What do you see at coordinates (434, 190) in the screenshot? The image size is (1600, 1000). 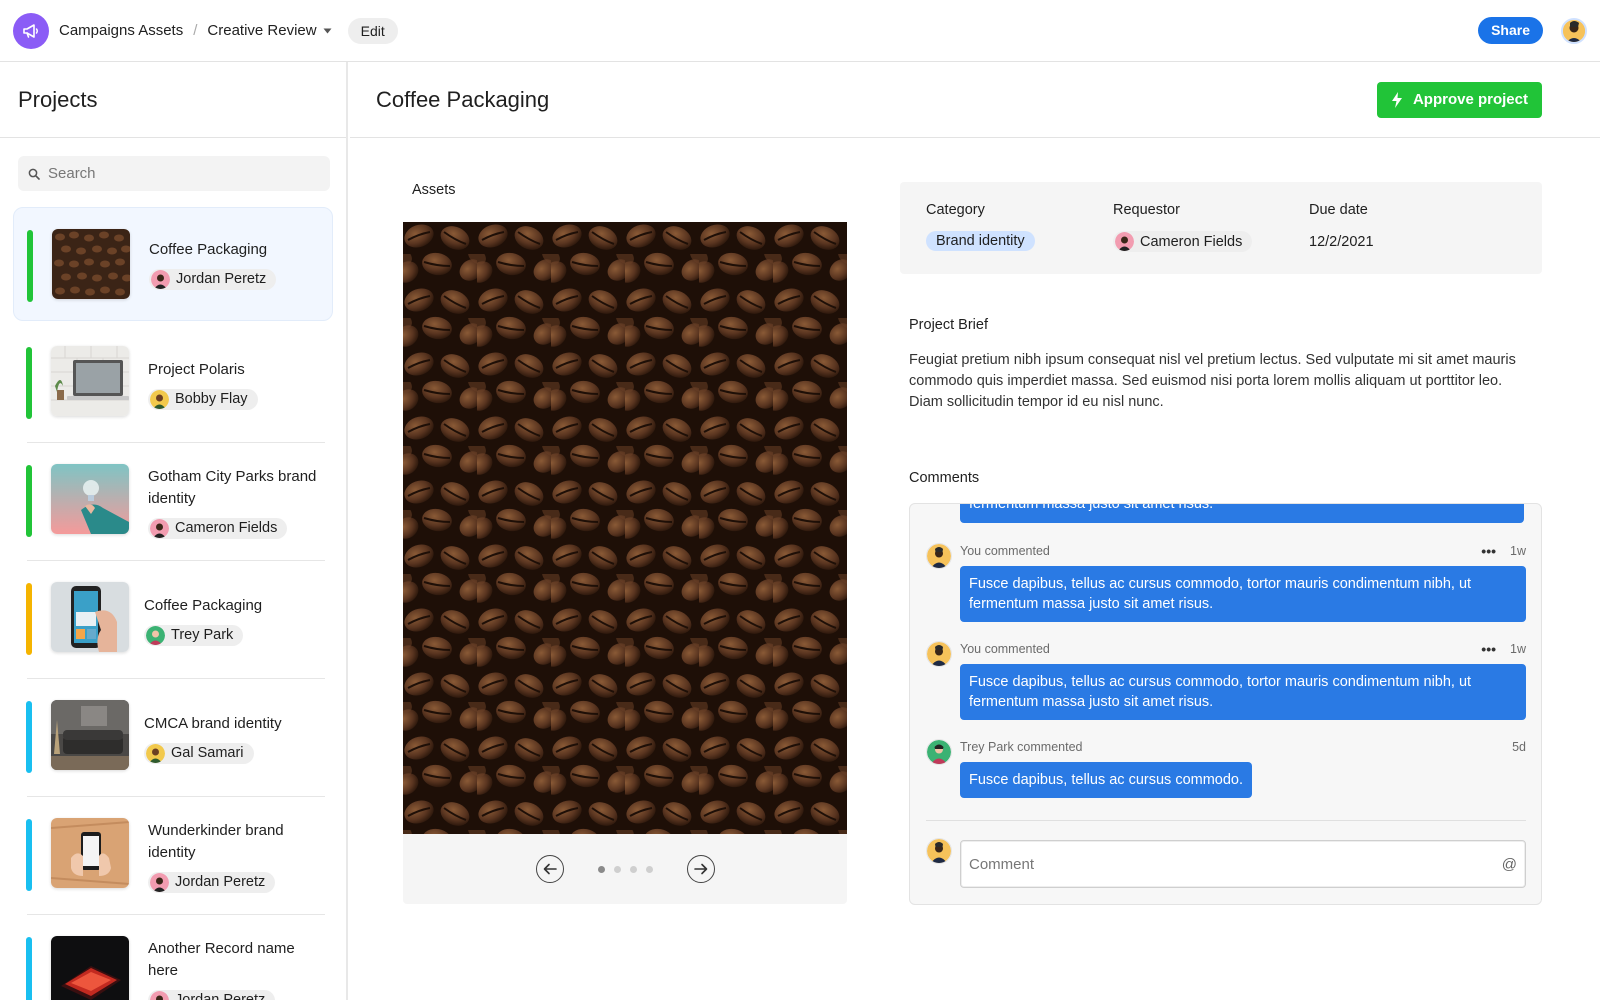 I see `assets-label: Assets` at bounding box center [434, 190].